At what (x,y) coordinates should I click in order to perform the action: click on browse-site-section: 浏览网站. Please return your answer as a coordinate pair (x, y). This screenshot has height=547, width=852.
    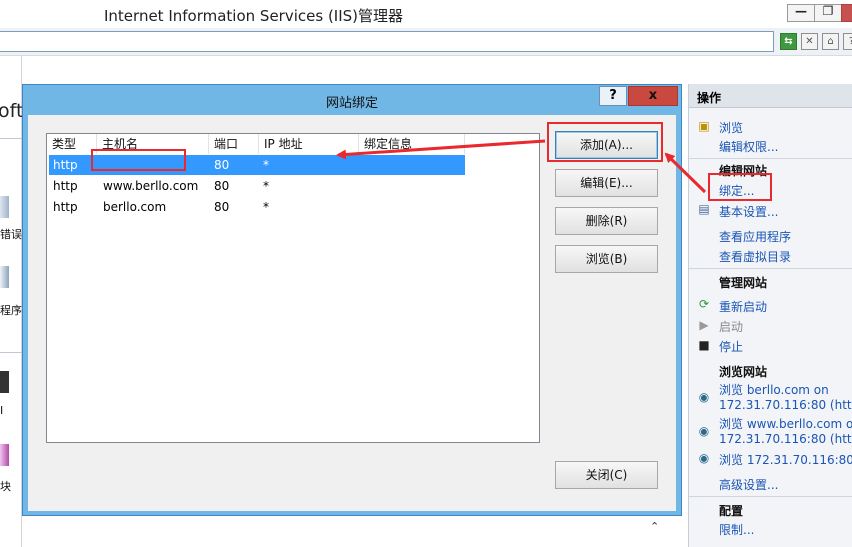
    Looking at the image, I should click on (743, 372).